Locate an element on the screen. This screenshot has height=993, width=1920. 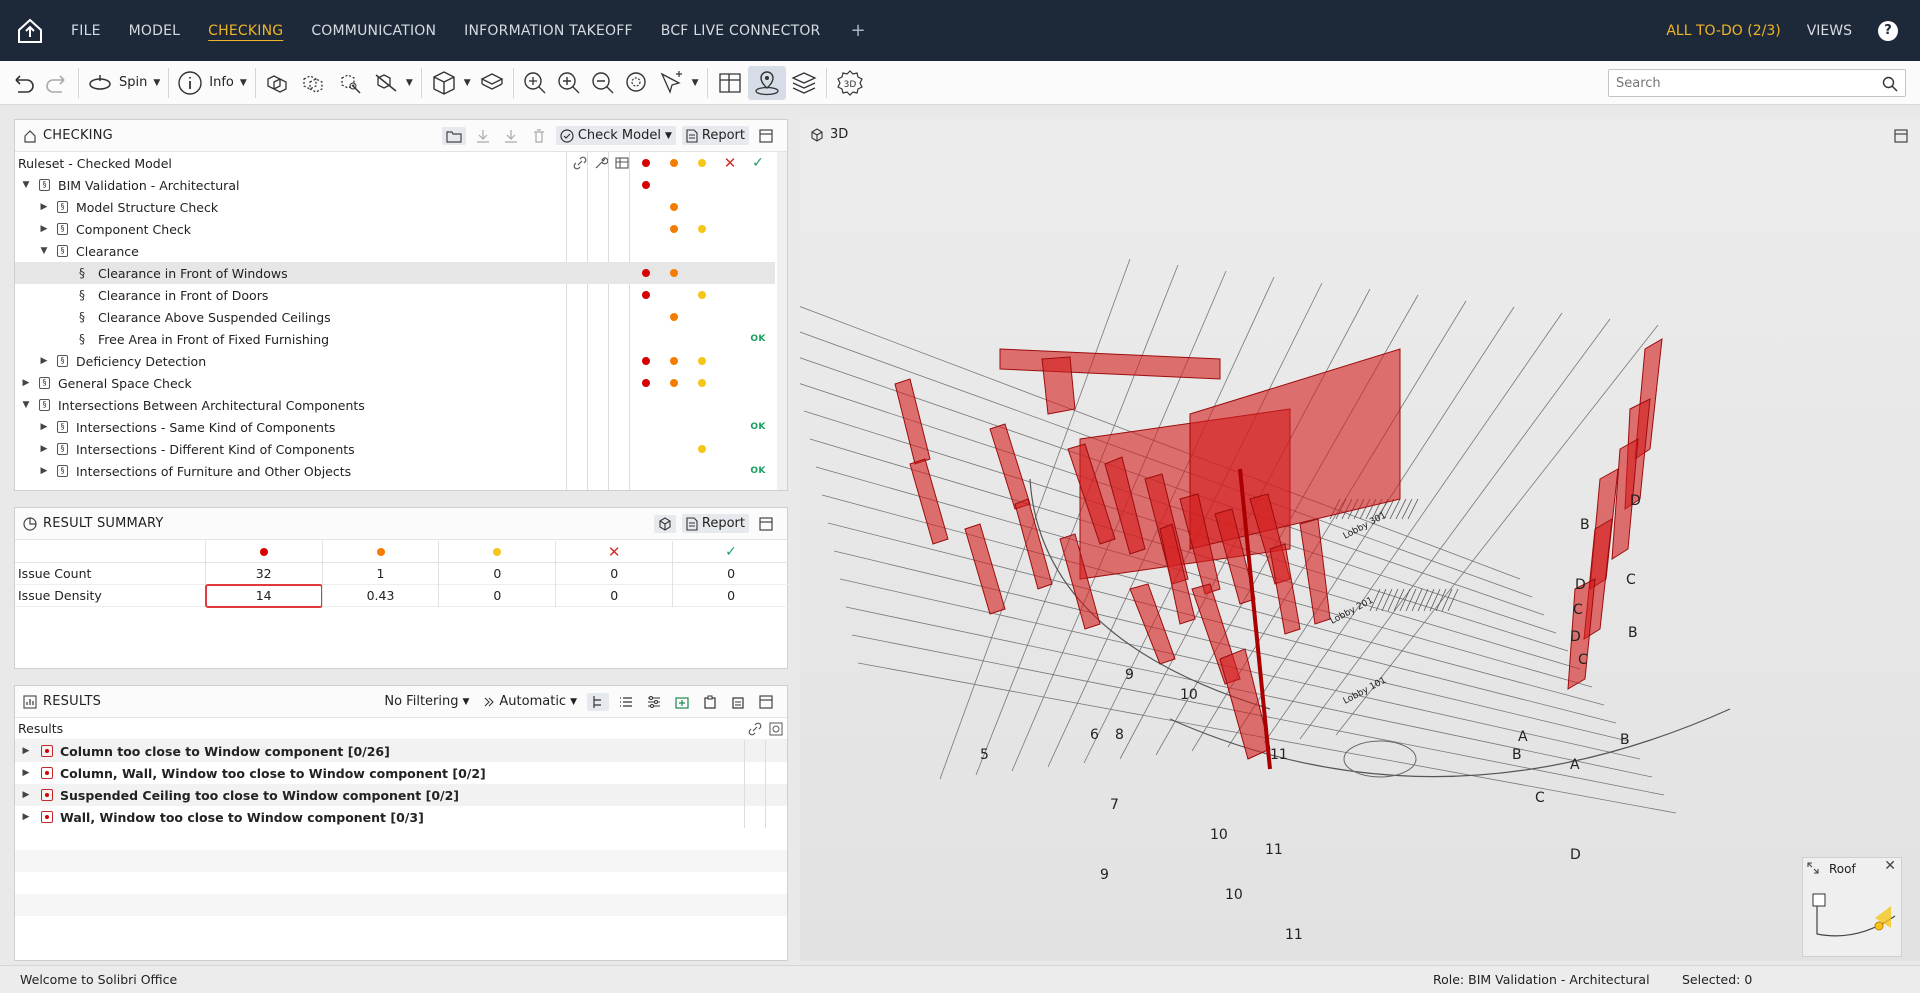
tree-view-button is located at coordinates (598, 701).